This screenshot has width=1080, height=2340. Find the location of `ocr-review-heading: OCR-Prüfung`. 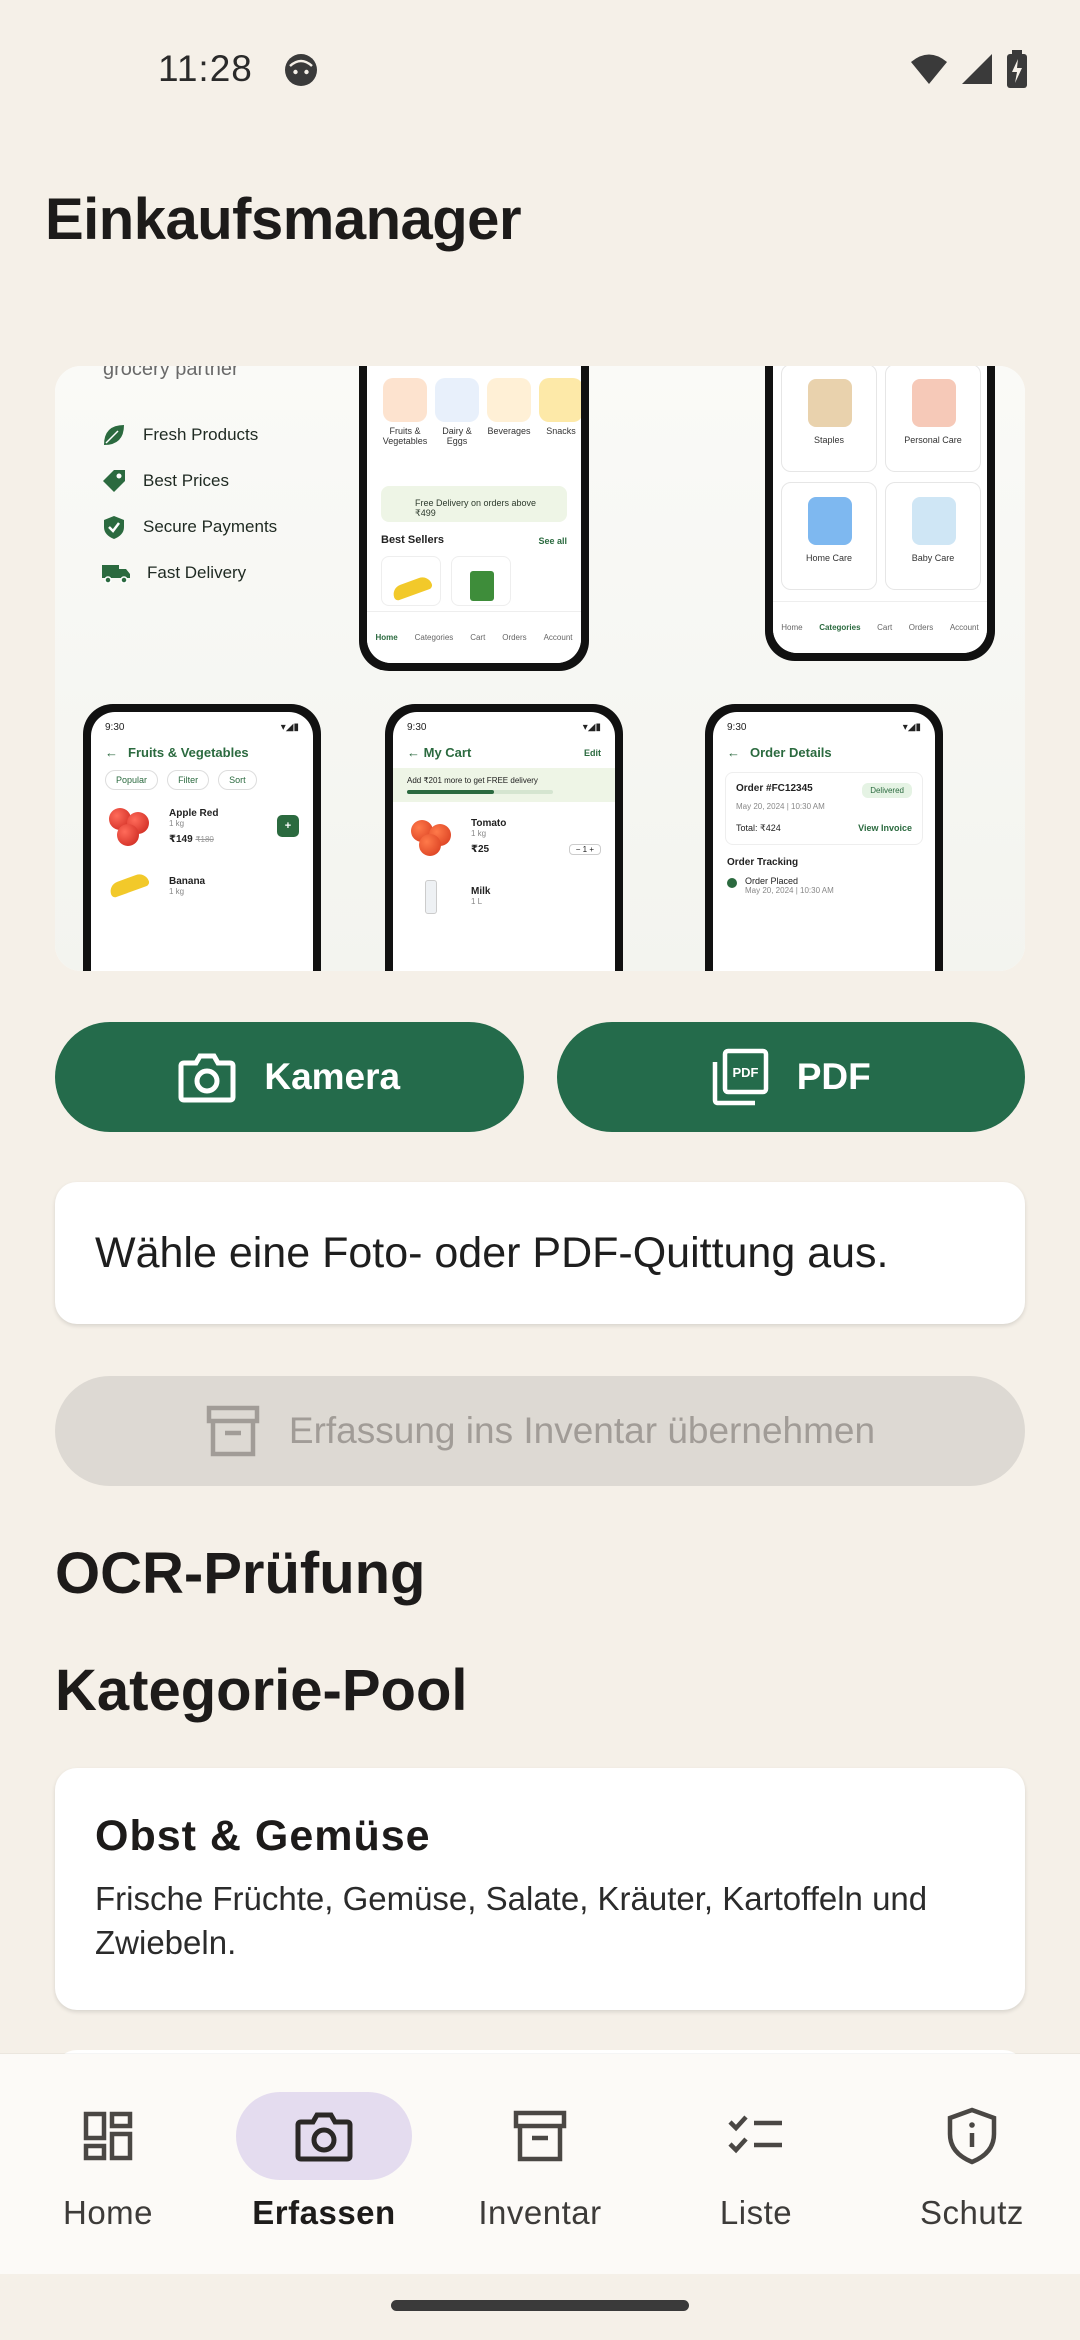

ocr-review-heading: OCR-Prüfung is located at coordinates (240, 1573).